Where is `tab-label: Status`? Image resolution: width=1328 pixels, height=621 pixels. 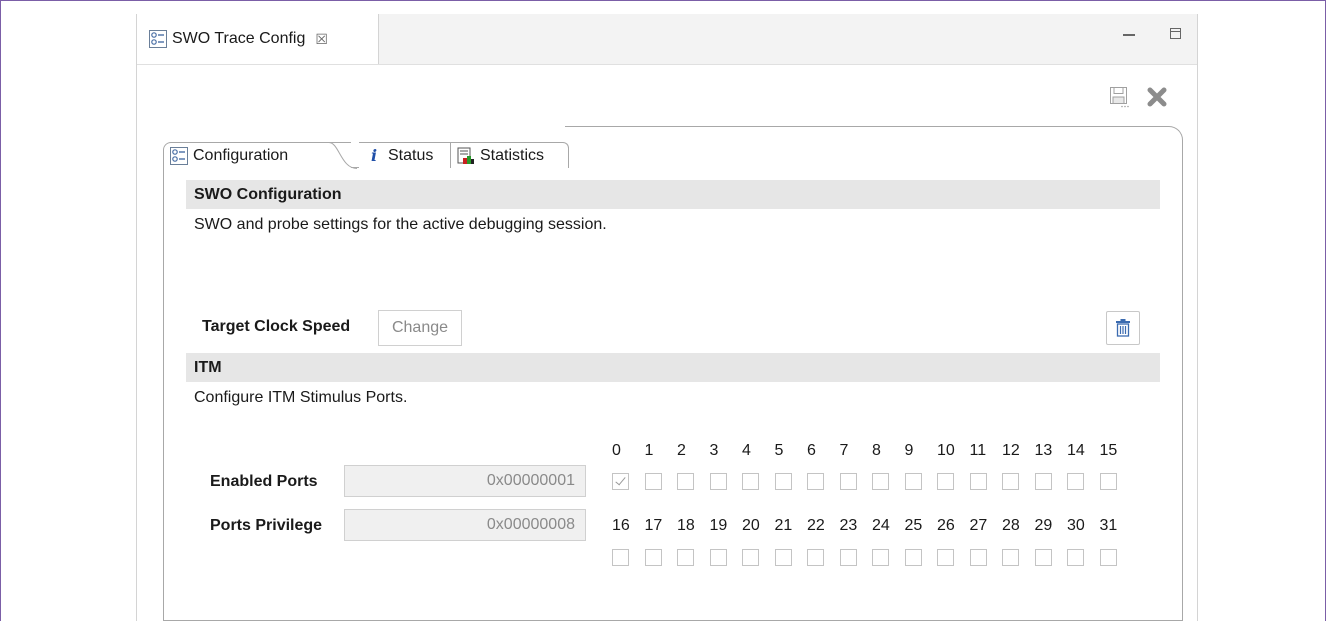 tab-label: Status is located at coordinates (411, 155).